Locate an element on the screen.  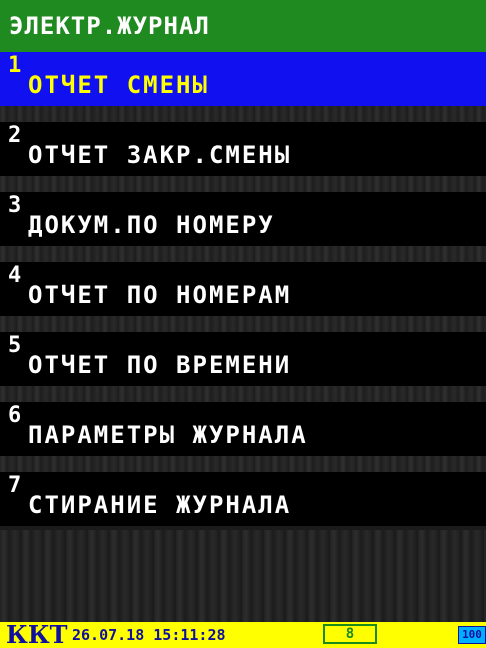
date-time: 26.07.18 15:11:28 is located at coordinates (149, 635).